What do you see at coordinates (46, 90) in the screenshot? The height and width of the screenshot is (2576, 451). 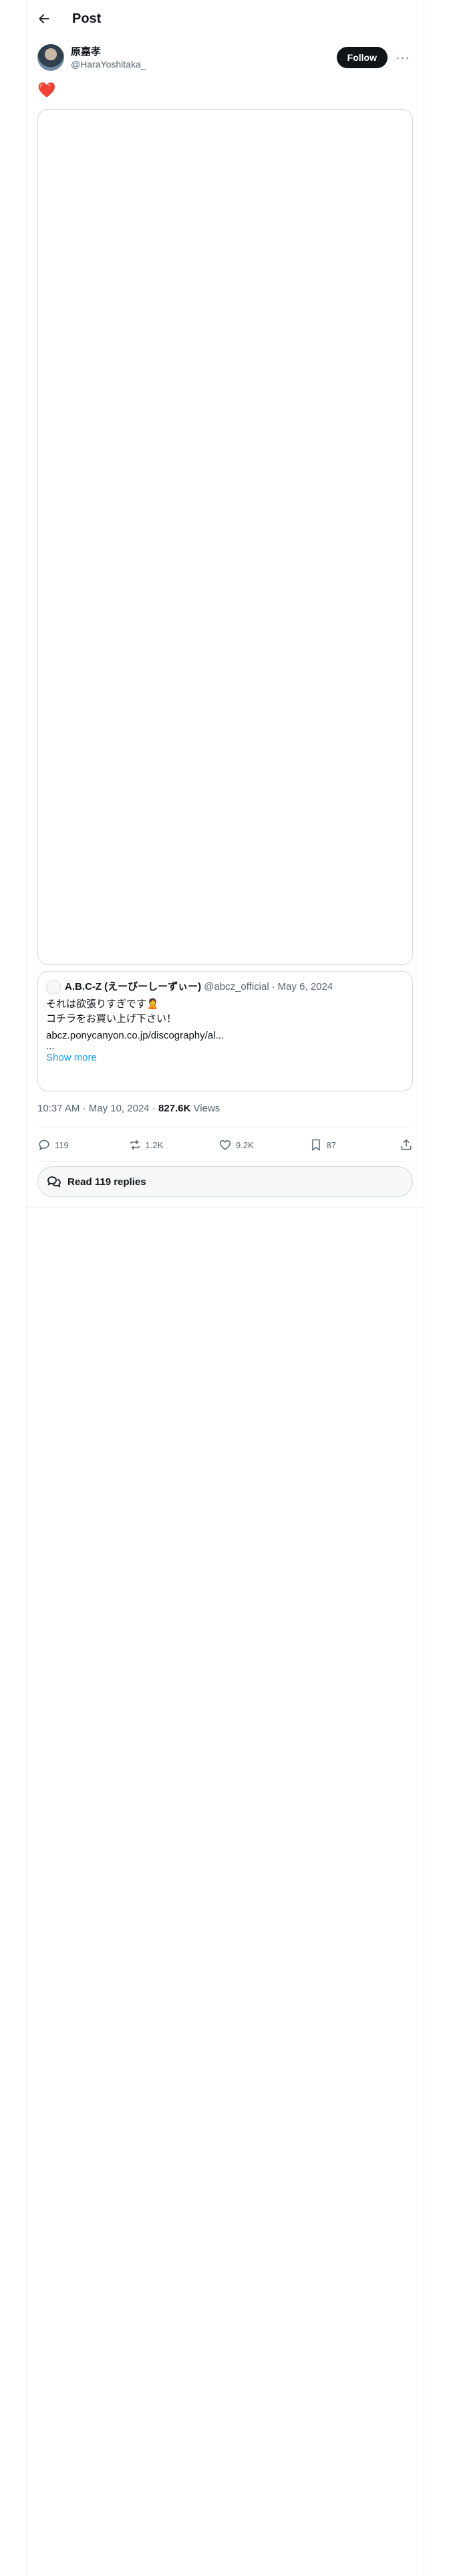 I see `post-text: ❤️` at bounding box center [46, 90].